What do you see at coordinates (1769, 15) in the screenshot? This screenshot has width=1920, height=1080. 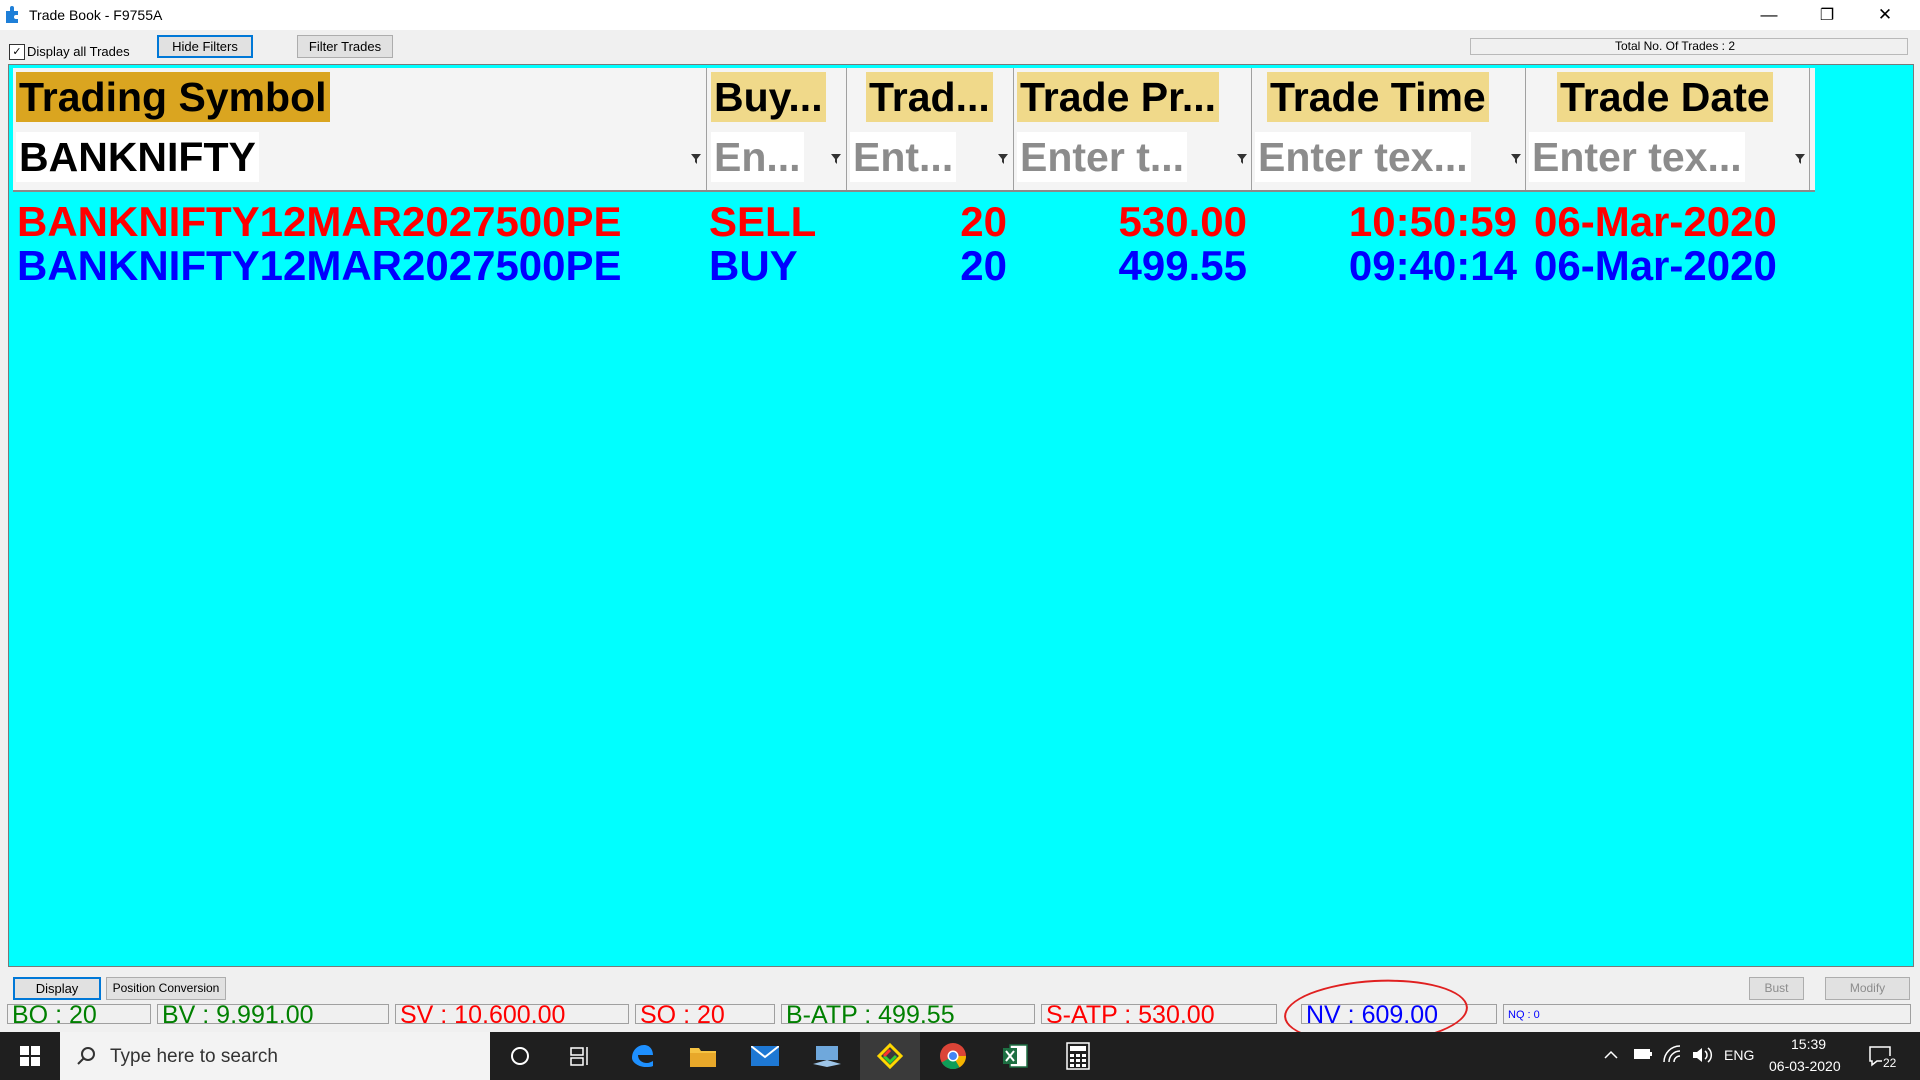 I see `minimize-button: —` at bounding box center [1769, 15].